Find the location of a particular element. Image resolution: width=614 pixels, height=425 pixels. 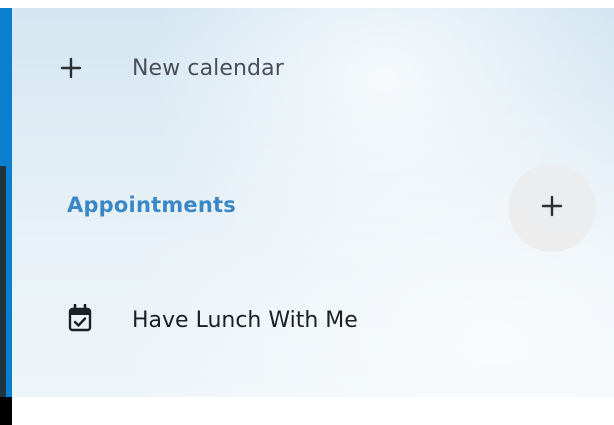

new-calendar-label: New calendar is located at coordinates (208, 68).